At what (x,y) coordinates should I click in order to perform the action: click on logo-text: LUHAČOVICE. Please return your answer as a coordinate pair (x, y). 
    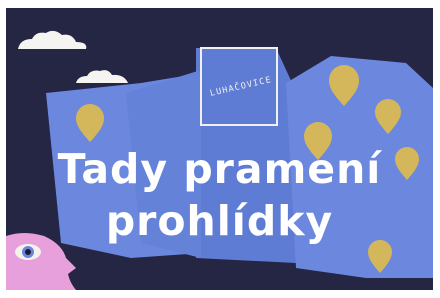
    Looking at the image, I should click on (241, 87).